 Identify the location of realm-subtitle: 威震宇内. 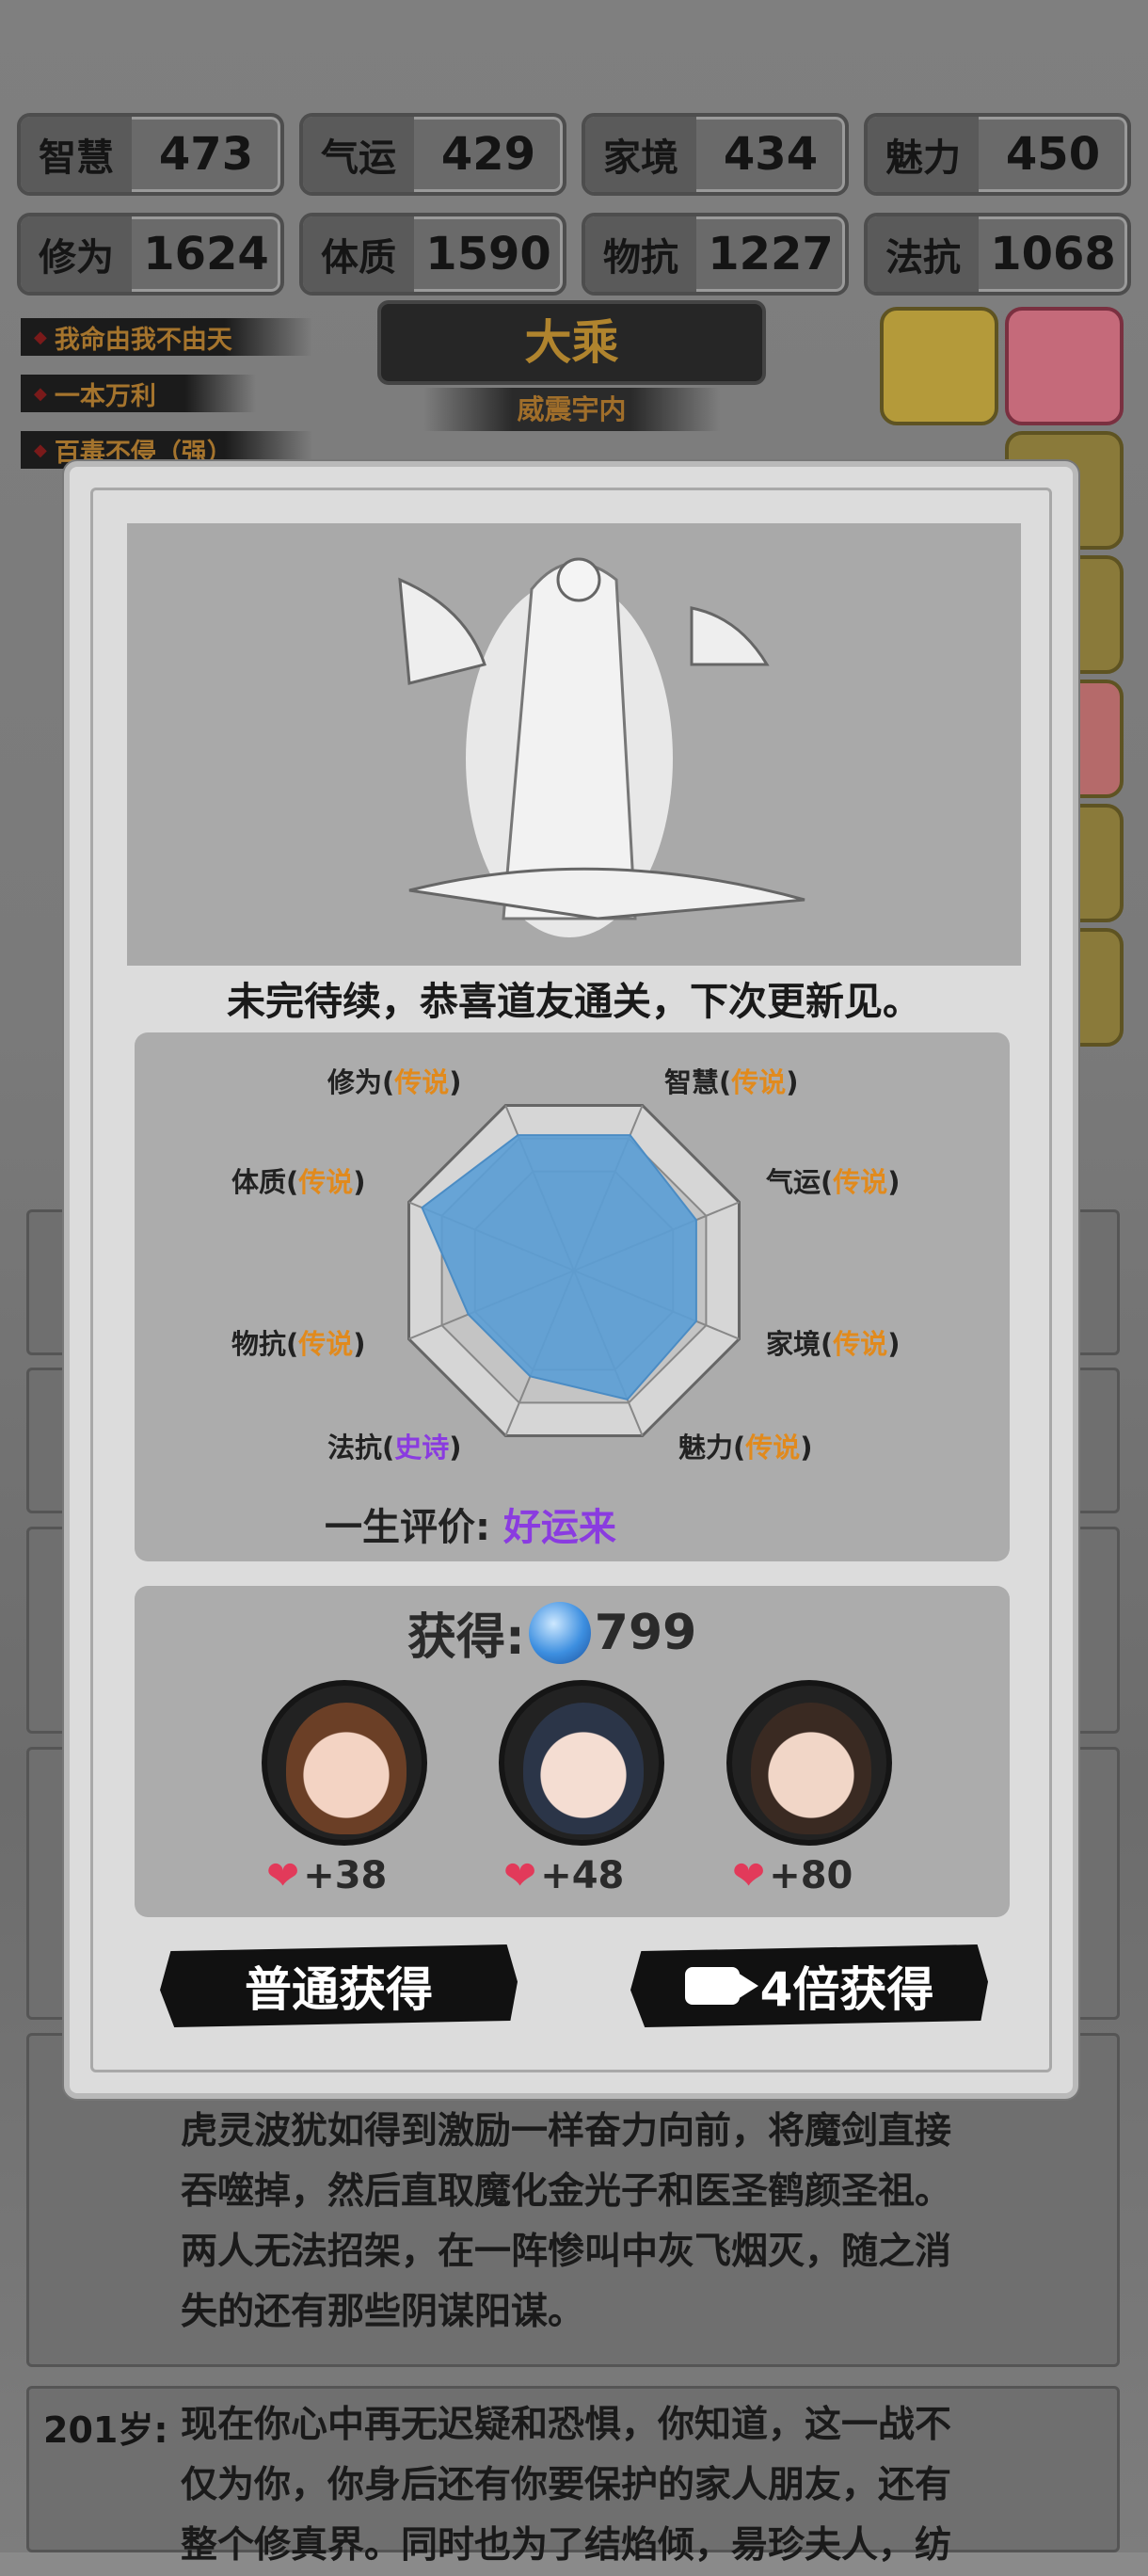
(571, 409).